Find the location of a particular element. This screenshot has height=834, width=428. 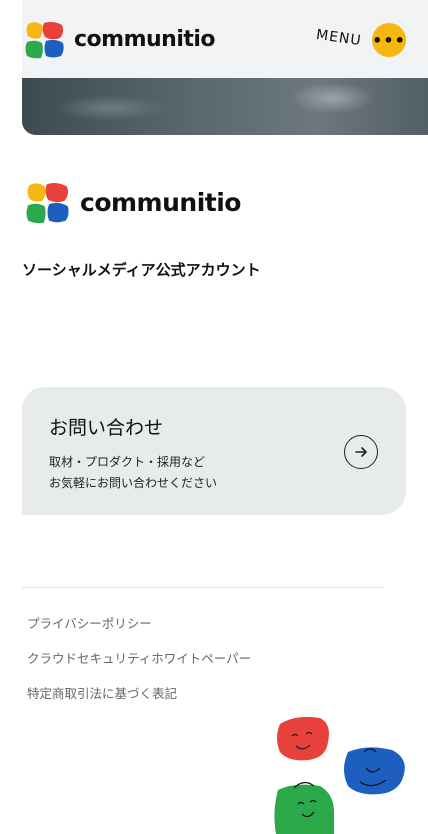

footer-link-commercial-law: 特定商取引法に基づく表記 is located at coordinates (102, 692).